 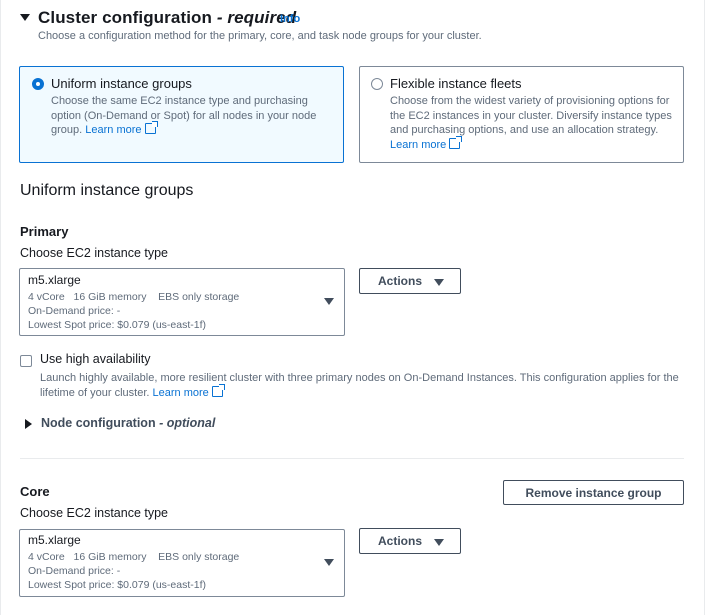 I want to click on learn-more-link-flexible: Learn more, so click(x=418, y=145).